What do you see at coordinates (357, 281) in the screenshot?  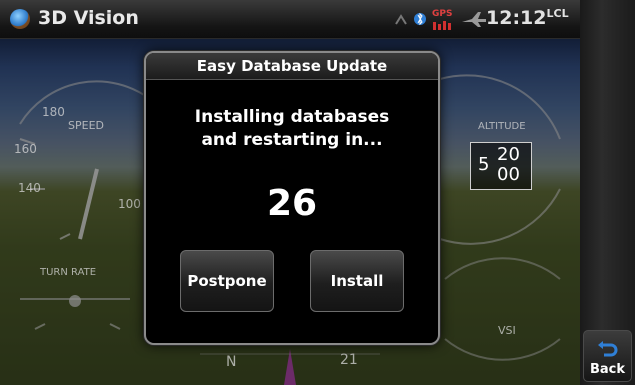 I see `install-button: Install` at bounding box center [357, 281].